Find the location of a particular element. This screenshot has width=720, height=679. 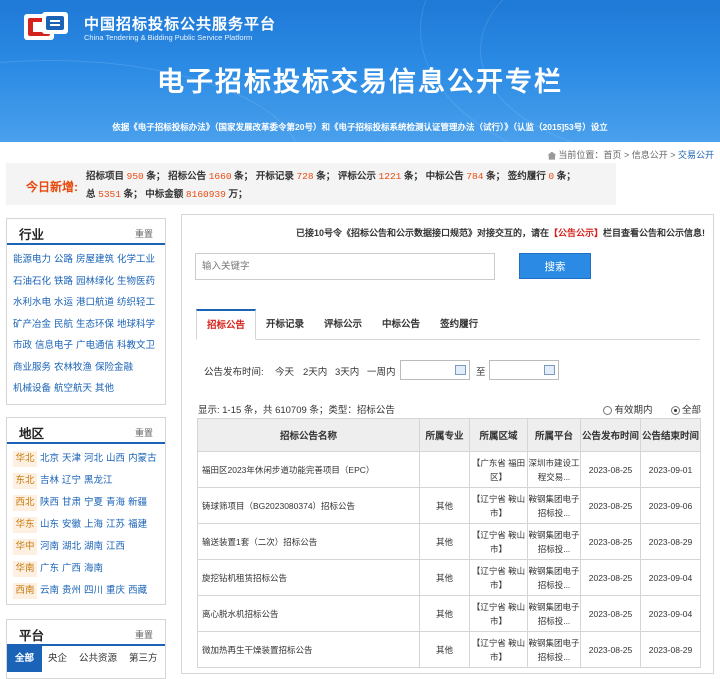

region-city-link: 重庆 is located at coordinates (115, 590).